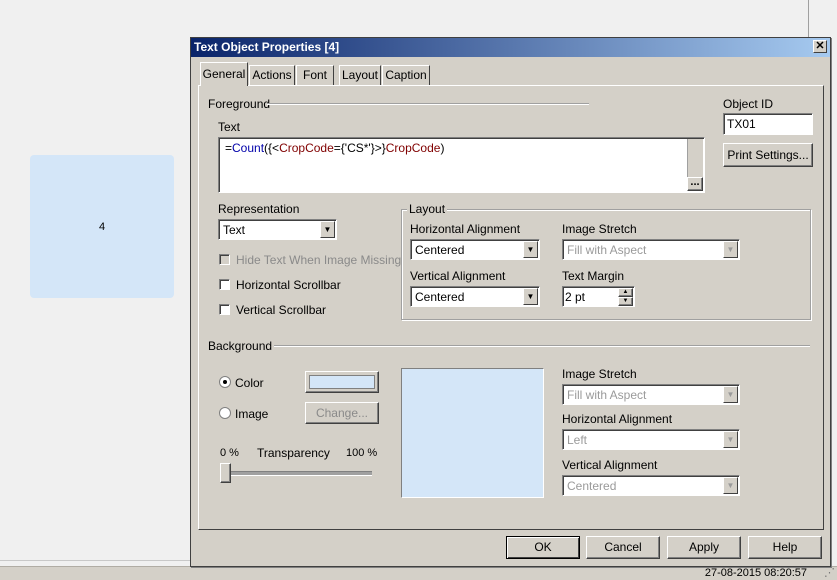 This screenshot has height=580, width=837. I want to click on foreground-section-label: Foreground, so click(239, 104).